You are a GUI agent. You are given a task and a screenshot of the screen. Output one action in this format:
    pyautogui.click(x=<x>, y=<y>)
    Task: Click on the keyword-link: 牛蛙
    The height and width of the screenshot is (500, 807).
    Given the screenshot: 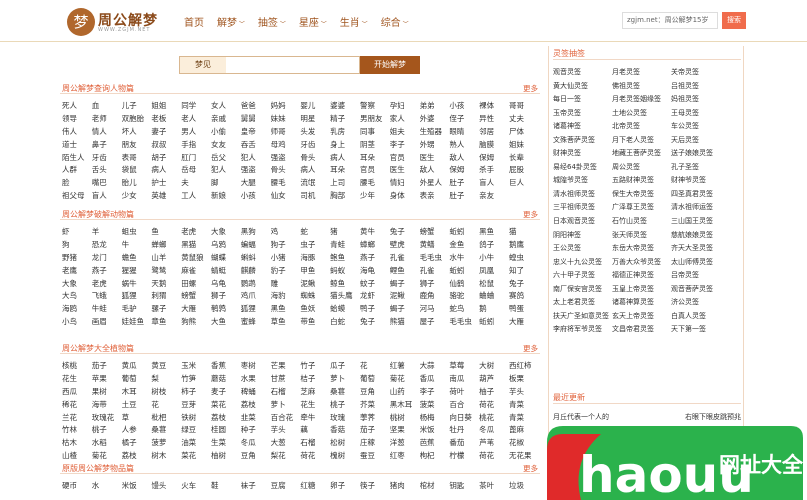 What is the action you would take?
    pyautogui.click(x=107, y=309)
    